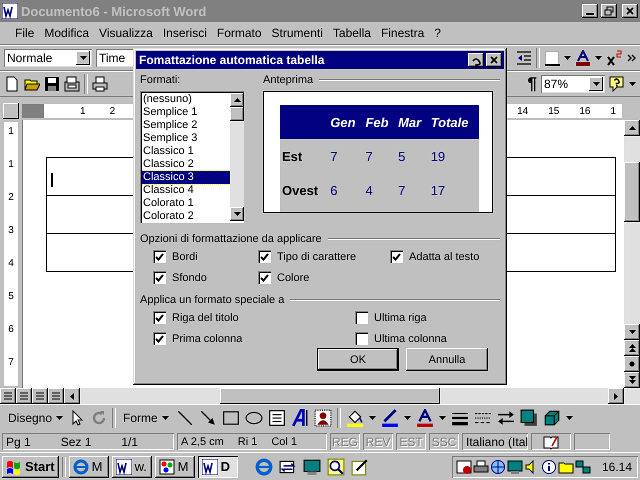 This screenshot has width=640, height=480. Describe the element at coordinates (277, 418) in the screenshot. I see `text-box-icon` at that location.